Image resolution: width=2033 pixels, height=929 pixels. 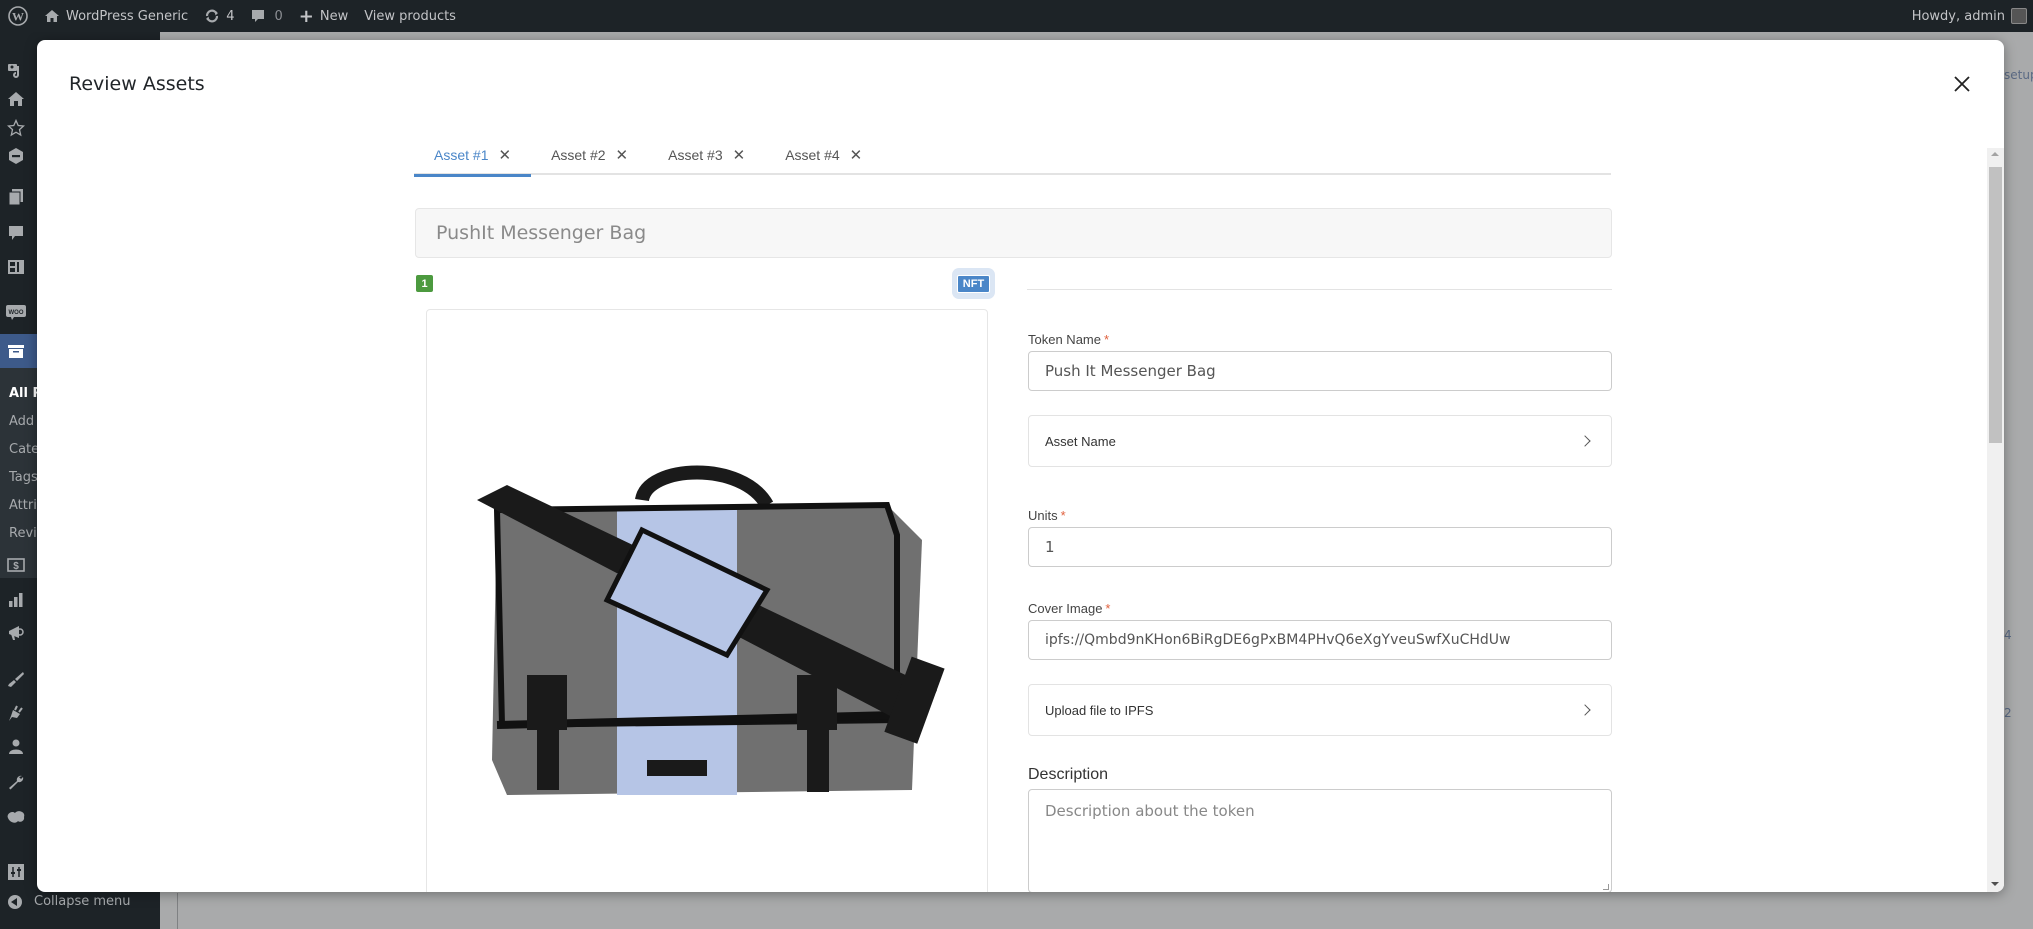 What do you see at coordinates (1150, 811) in the screenshot?
I see `description-placeholder: Description about the token` at bounding box center [1150, 811].